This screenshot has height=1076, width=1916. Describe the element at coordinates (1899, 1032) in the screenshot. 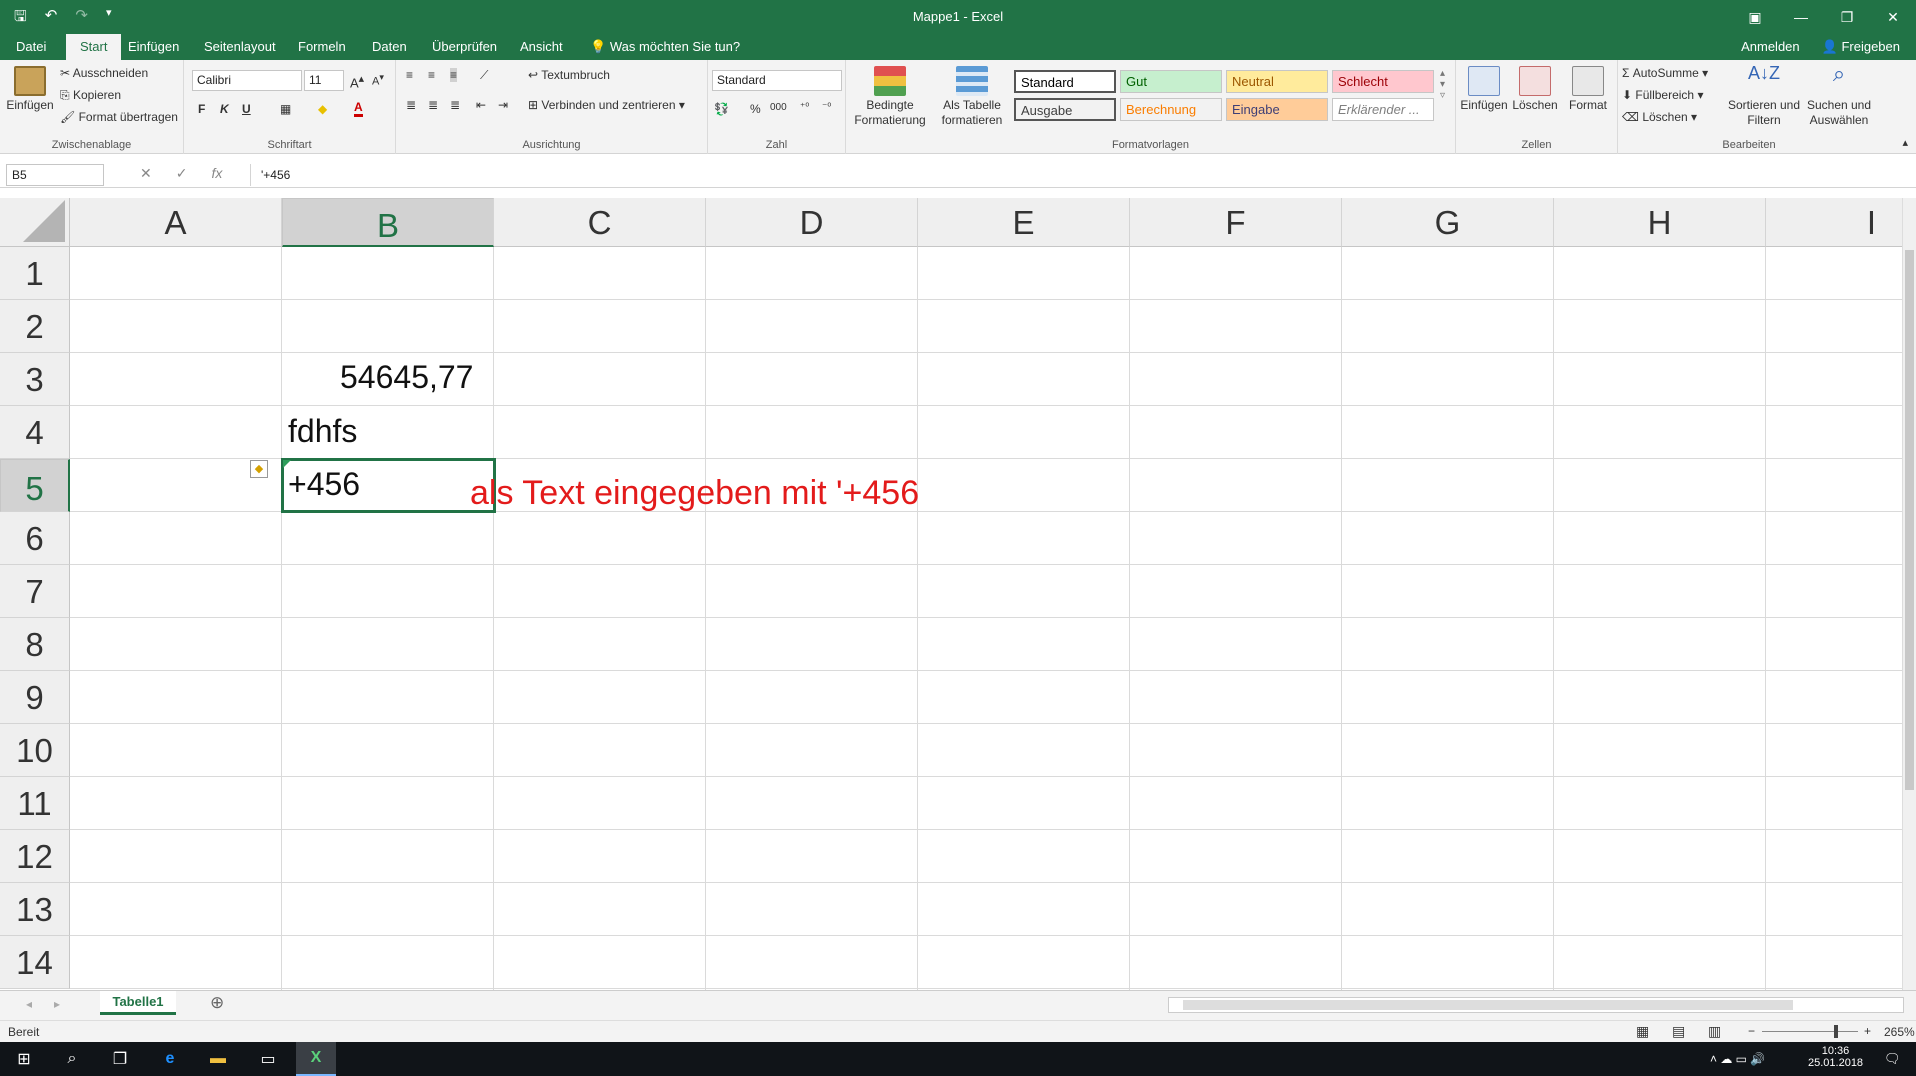

I see `zoom-level: 265%` at that location.